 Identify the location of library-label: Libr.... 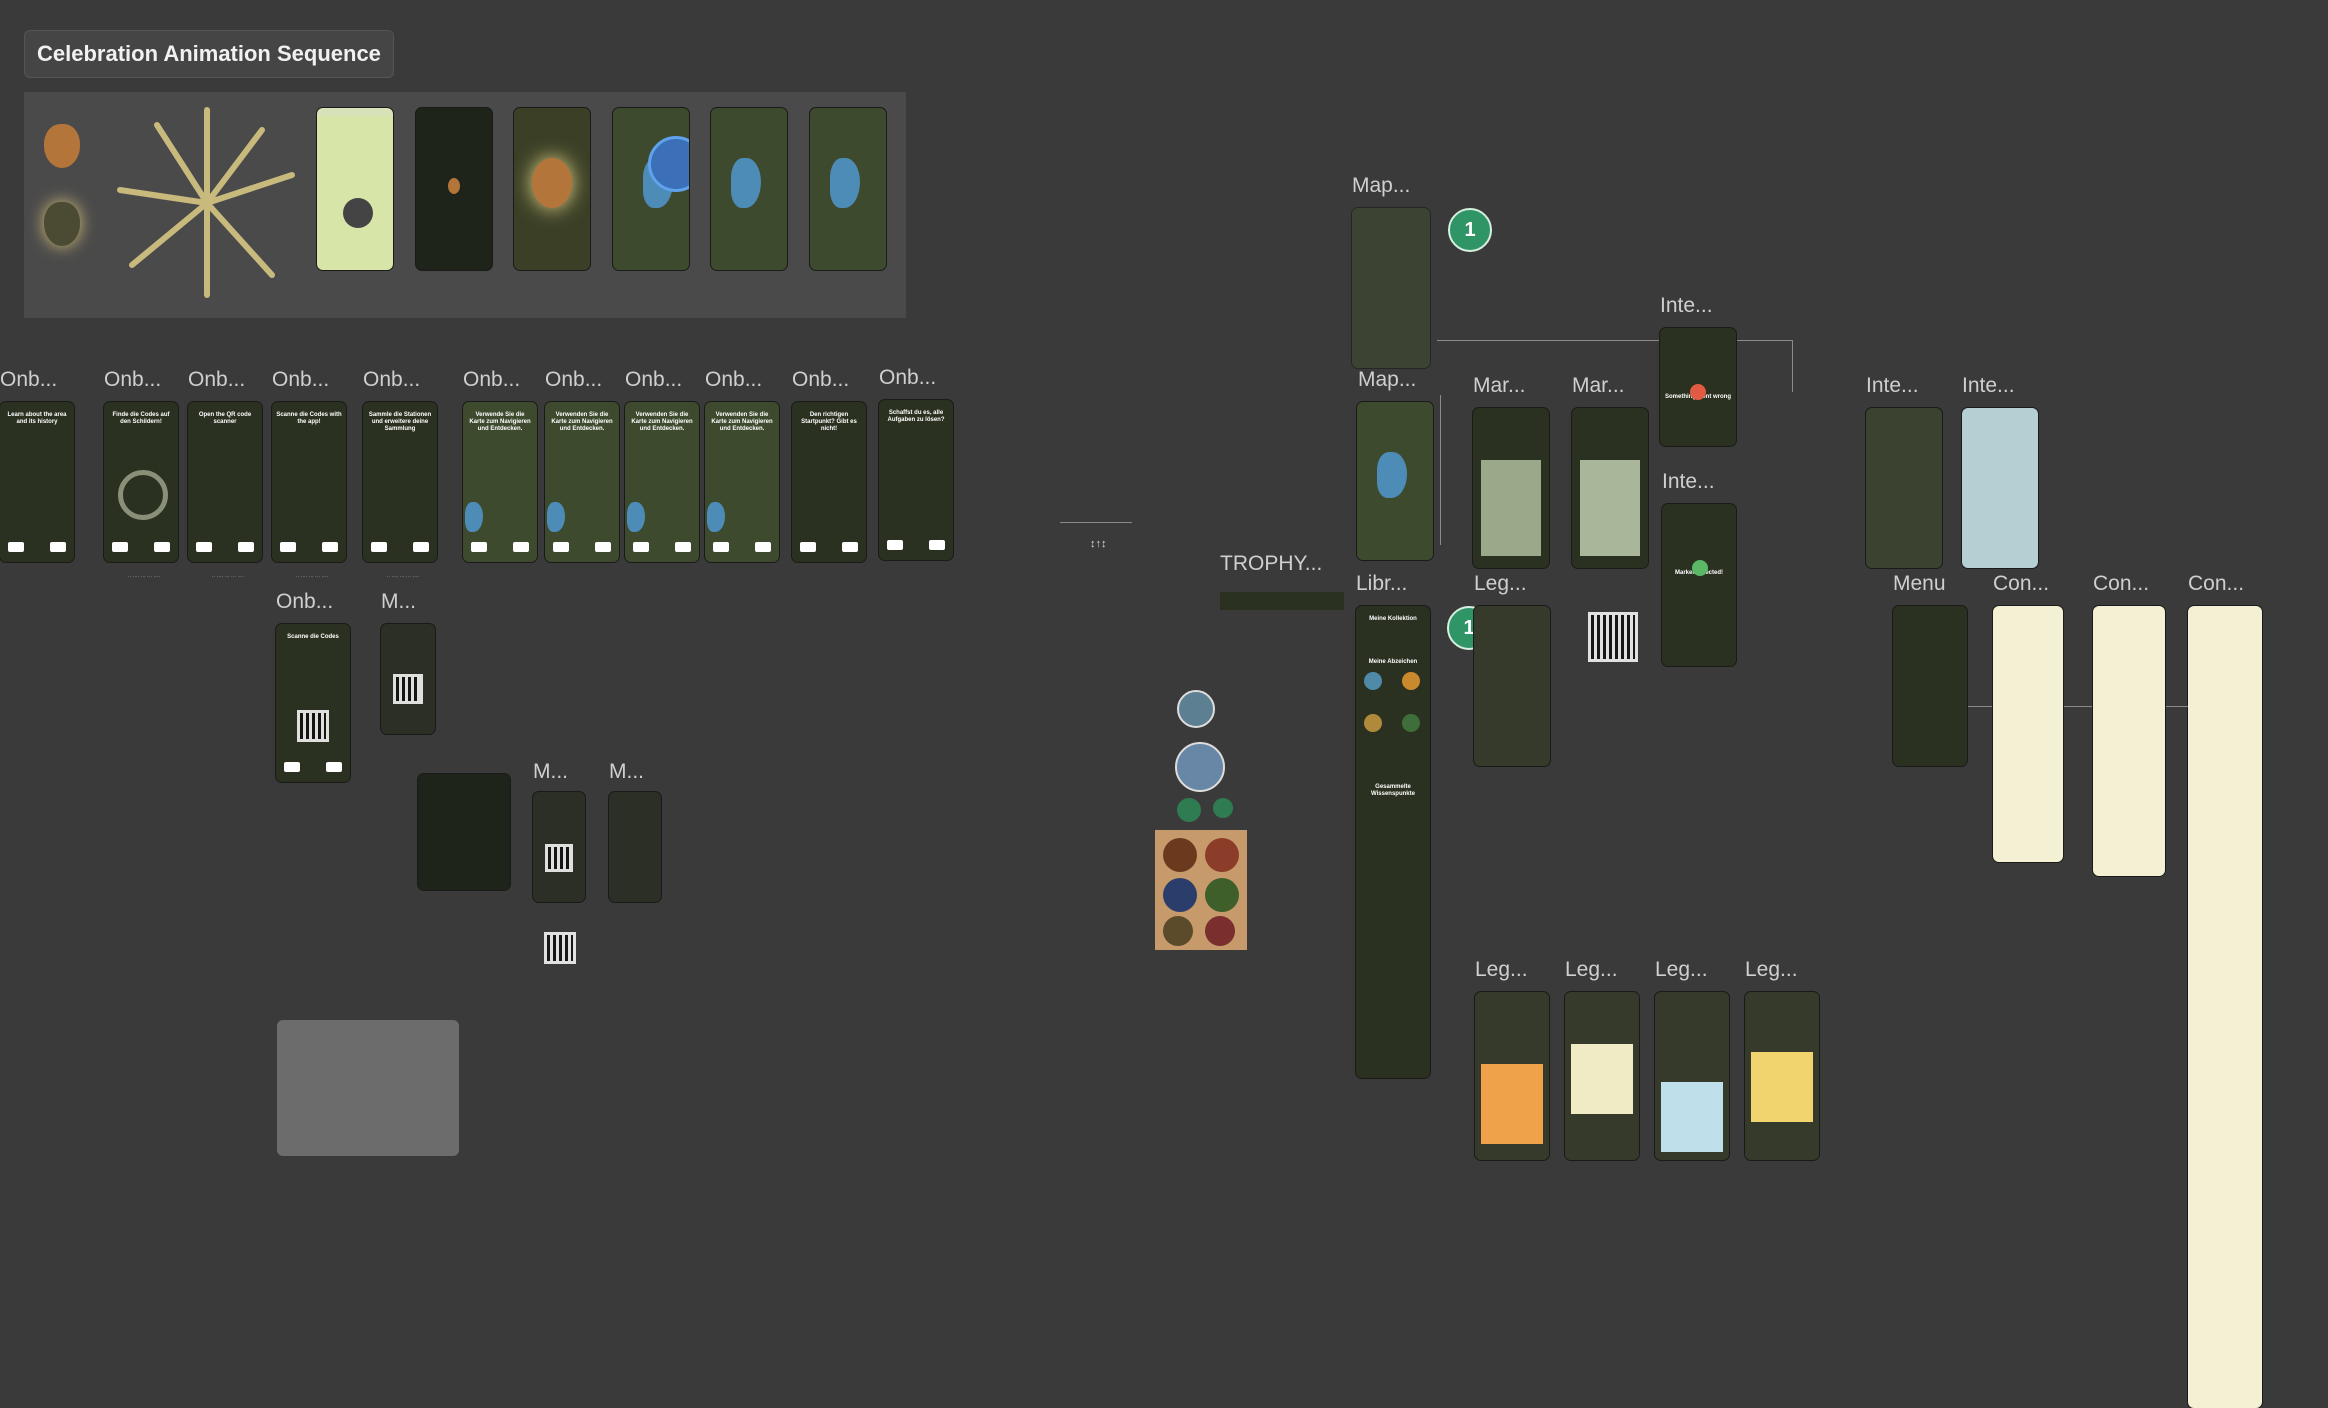
(1381, 584).